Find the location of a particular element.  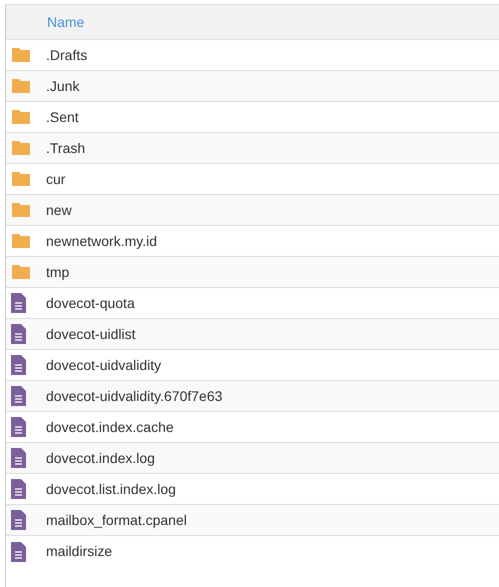

file-name: dovecot-quota is located at coordinates (90, 303).